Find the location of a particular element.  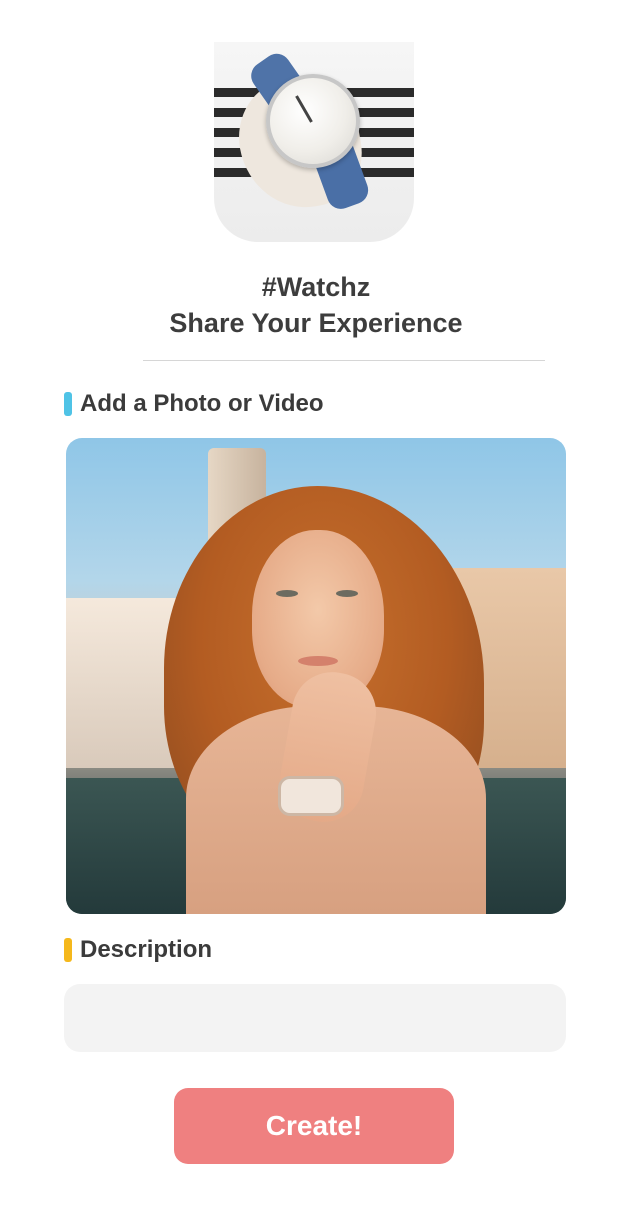

header-divider is located at coordinates (344, 360).